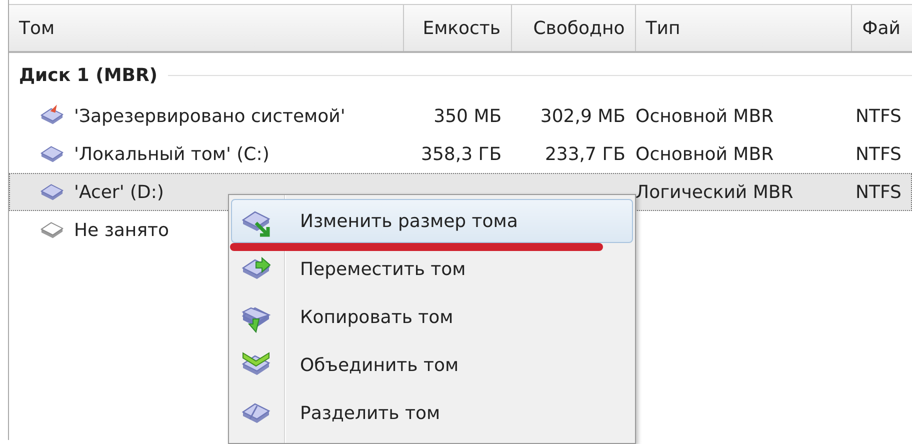 The width and height of the screenshot is (912, 444). I want to click on menu-item: Объединить том, so click(432, 365).